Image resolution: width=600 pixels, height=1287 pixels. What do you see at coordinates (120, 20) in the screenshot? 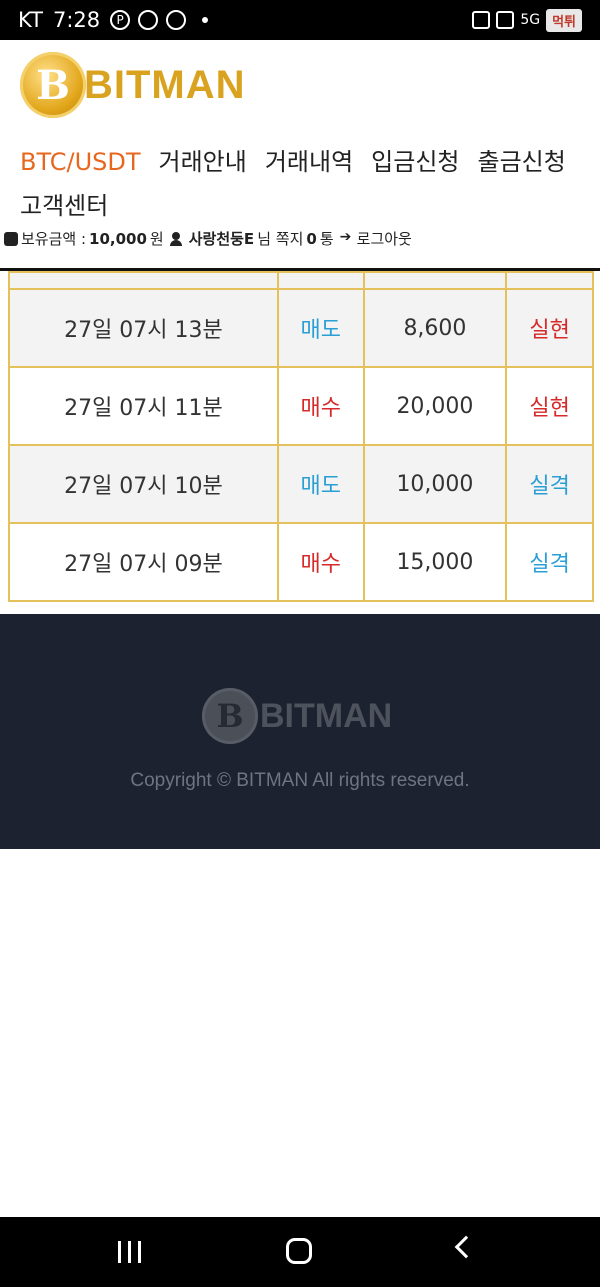
I see `parking-icon: P` at bounding box center [120, 20].